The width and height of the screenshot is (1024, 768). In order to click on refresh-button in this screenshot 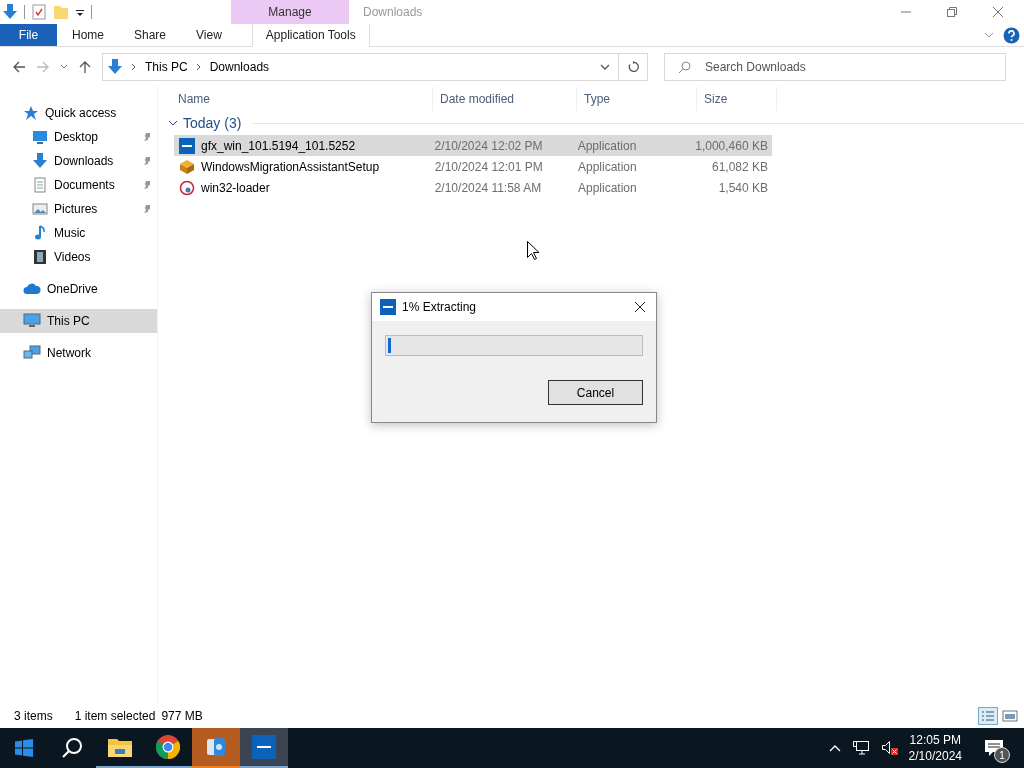, I will do `click(633, 67)`.